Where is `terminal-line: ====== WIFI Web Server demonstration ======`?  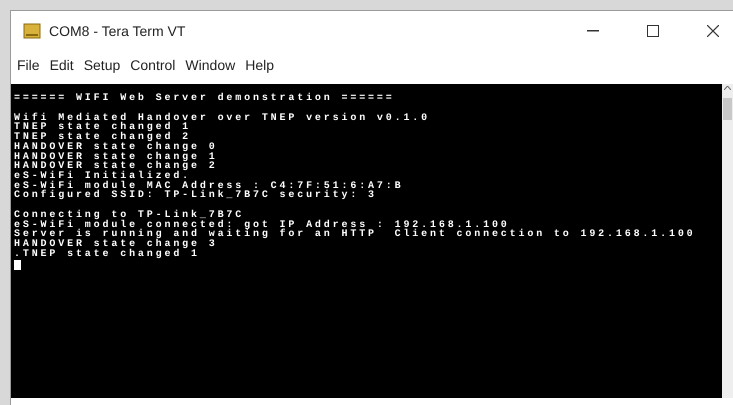 terminal-line: ====== WIFI Web Server demonstration ====== is located at coordinates (205, 99).